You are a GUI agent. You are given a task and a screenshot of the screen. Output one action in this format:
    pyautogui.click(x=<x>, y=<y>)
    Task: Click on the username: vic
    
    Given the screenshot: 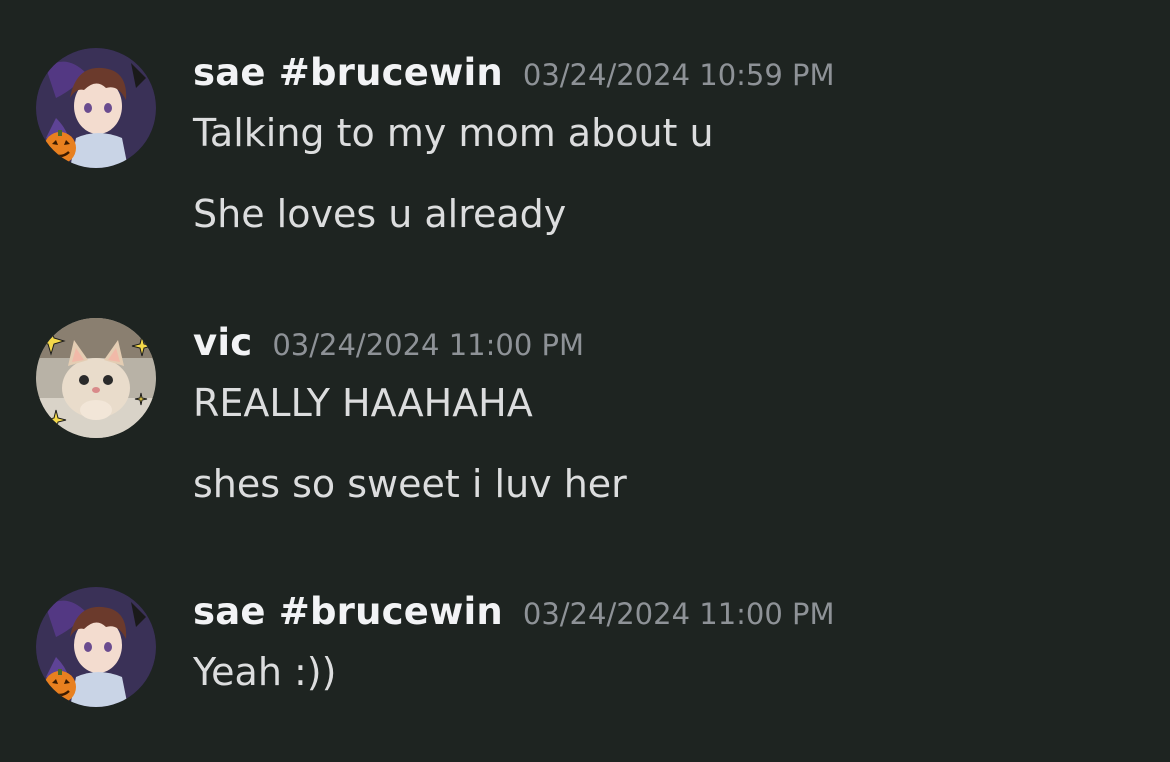 What is the action you would take?
    pyautogui.click(x=222, y=342)
    